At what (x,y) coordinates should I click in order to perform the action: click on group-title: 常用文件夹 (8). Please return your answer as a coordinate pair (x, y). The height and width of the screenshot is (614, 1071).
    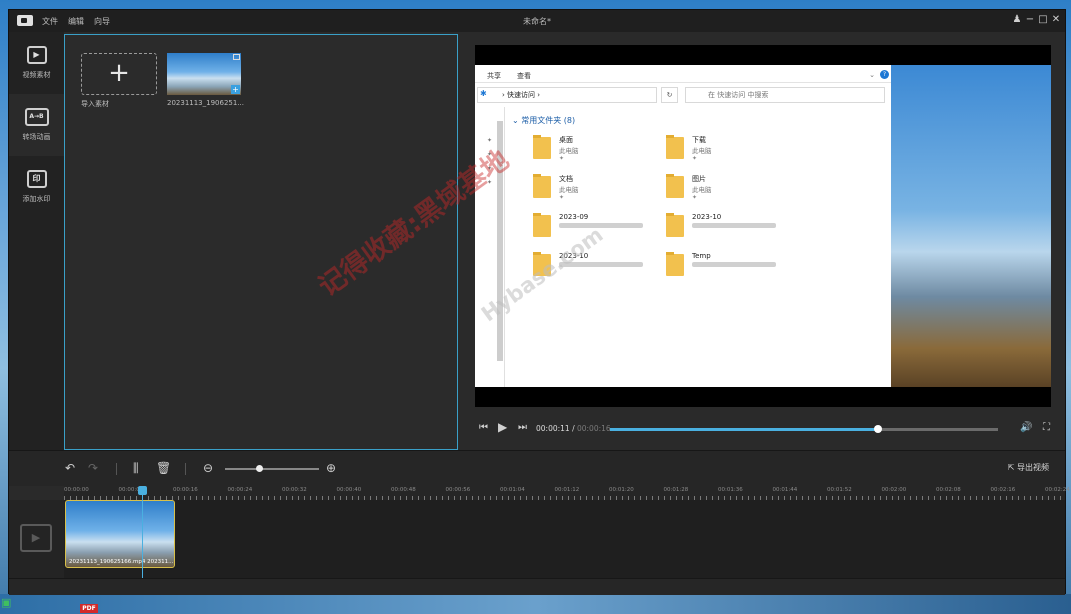
    Looking at the image, I should click on (548, 120).